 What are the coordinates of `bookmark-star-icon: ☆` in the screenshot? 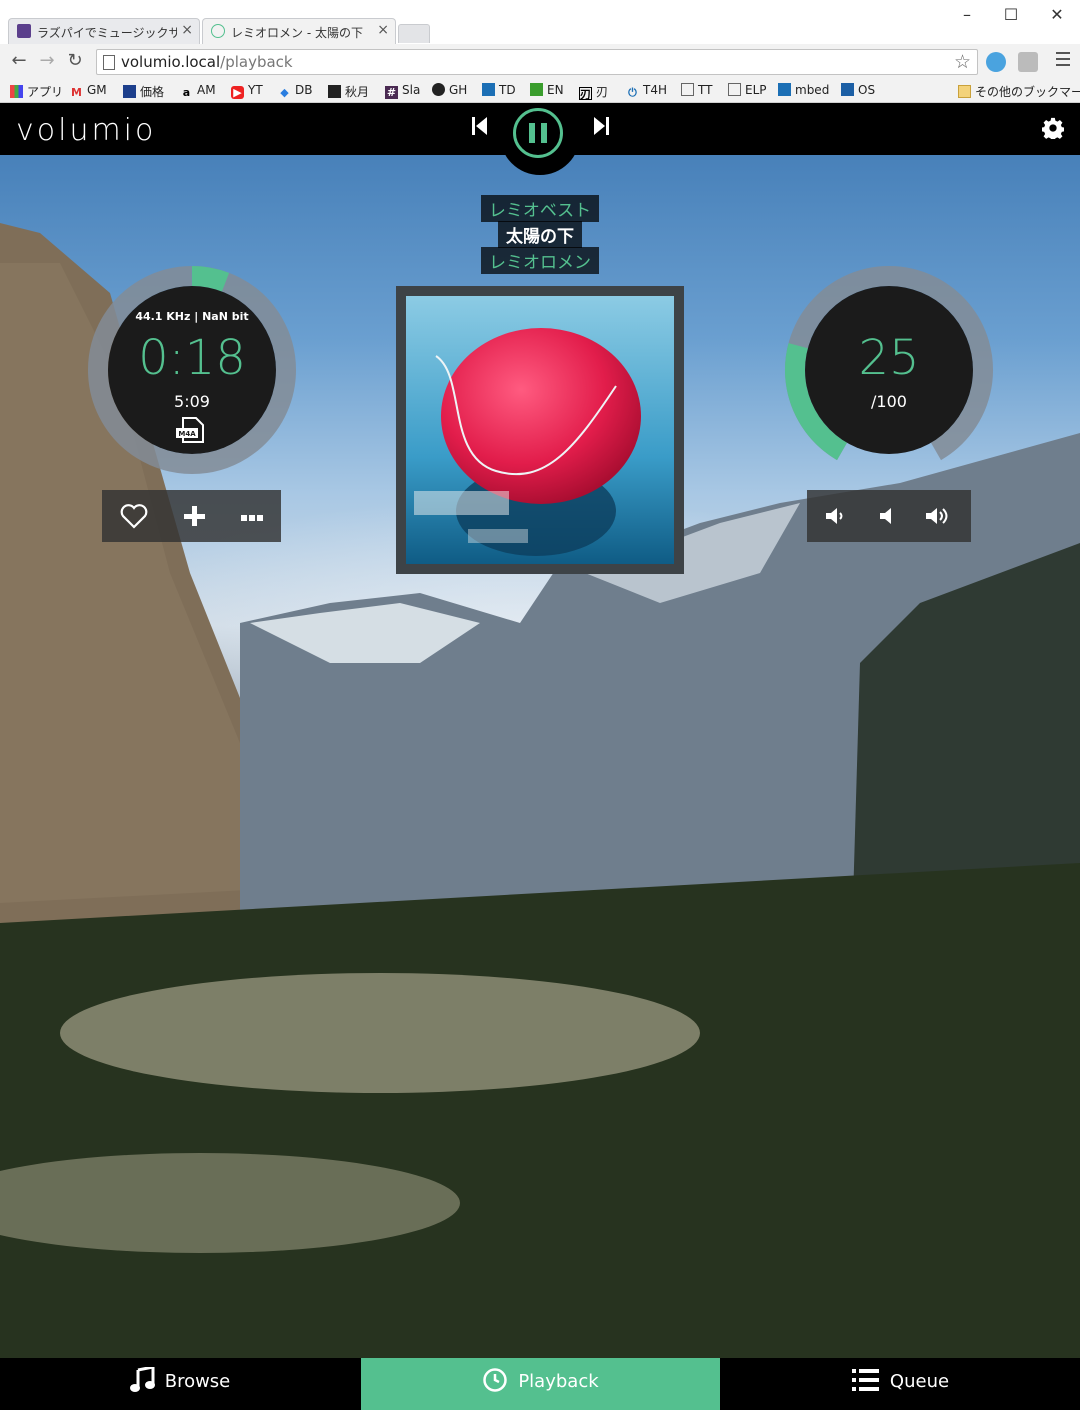 It's located at (962, 62).